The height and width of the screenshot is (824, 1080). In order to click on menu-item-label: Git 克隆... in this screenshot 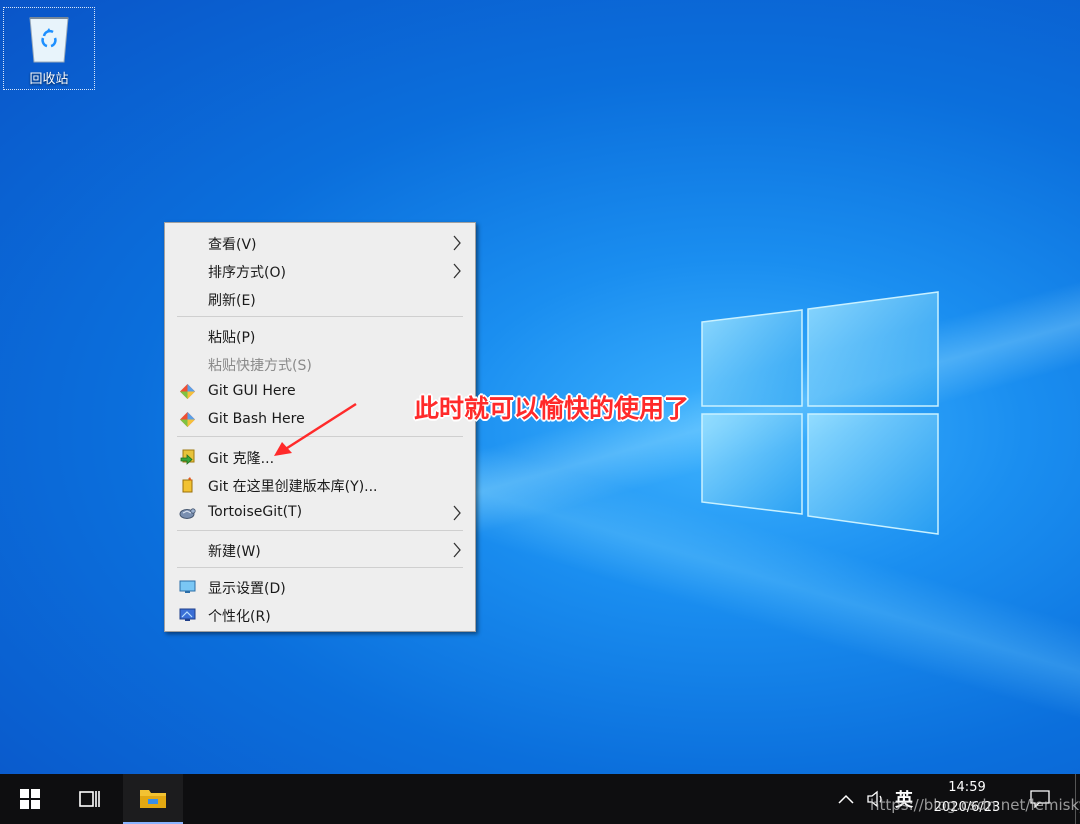, I will do `click(241, 459)`.